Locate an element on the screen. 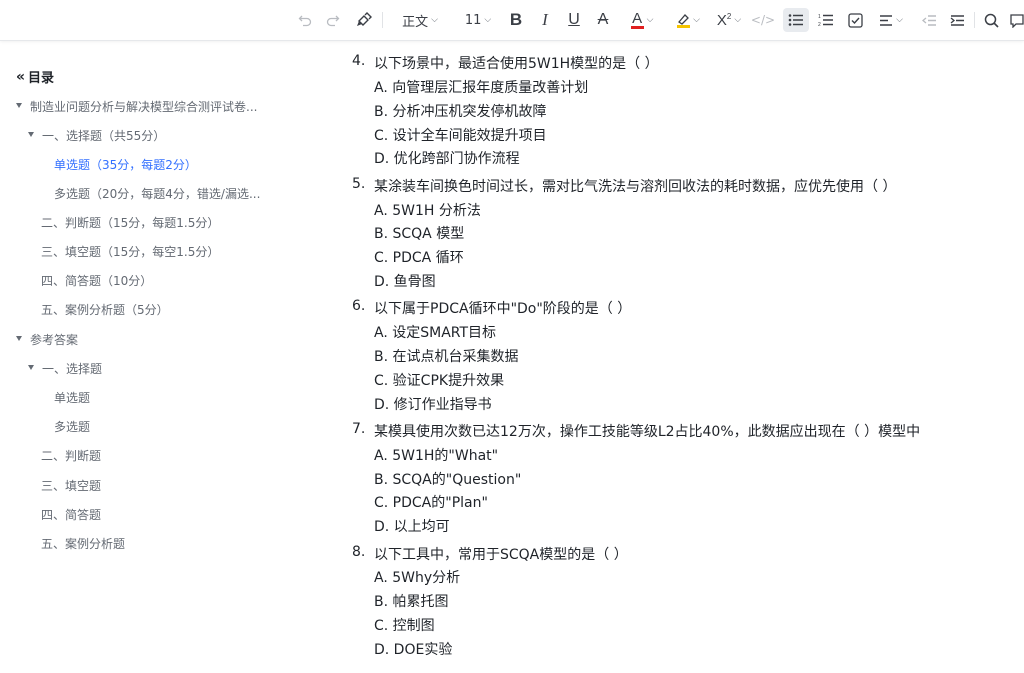 The width and height of the screenshot is (1024, 673). toc-header: « 目录 is located at coordinates (35, 77).